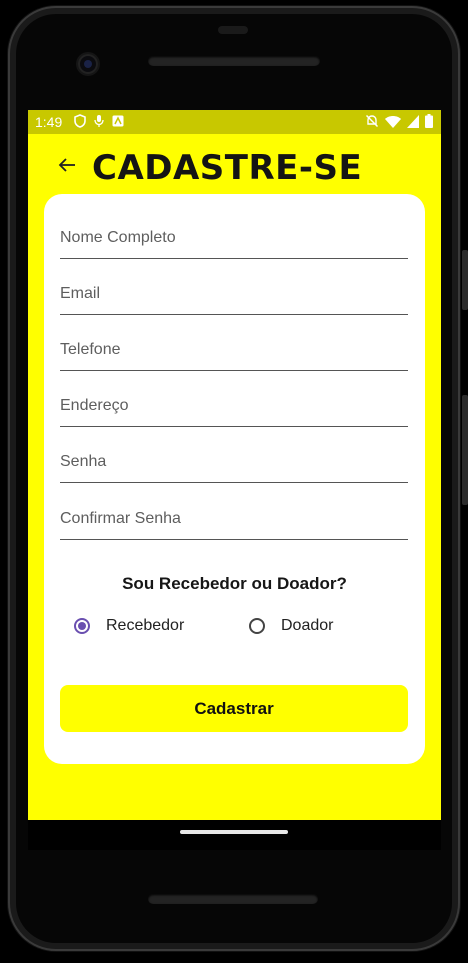 The image size is (468, 963). I want to click on confirm-password-field, so click(234, 519).